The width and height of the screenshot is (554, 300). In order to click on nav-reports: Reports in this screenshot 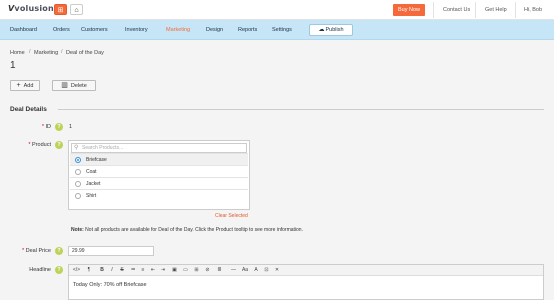, I will do `click(247, 30)`.